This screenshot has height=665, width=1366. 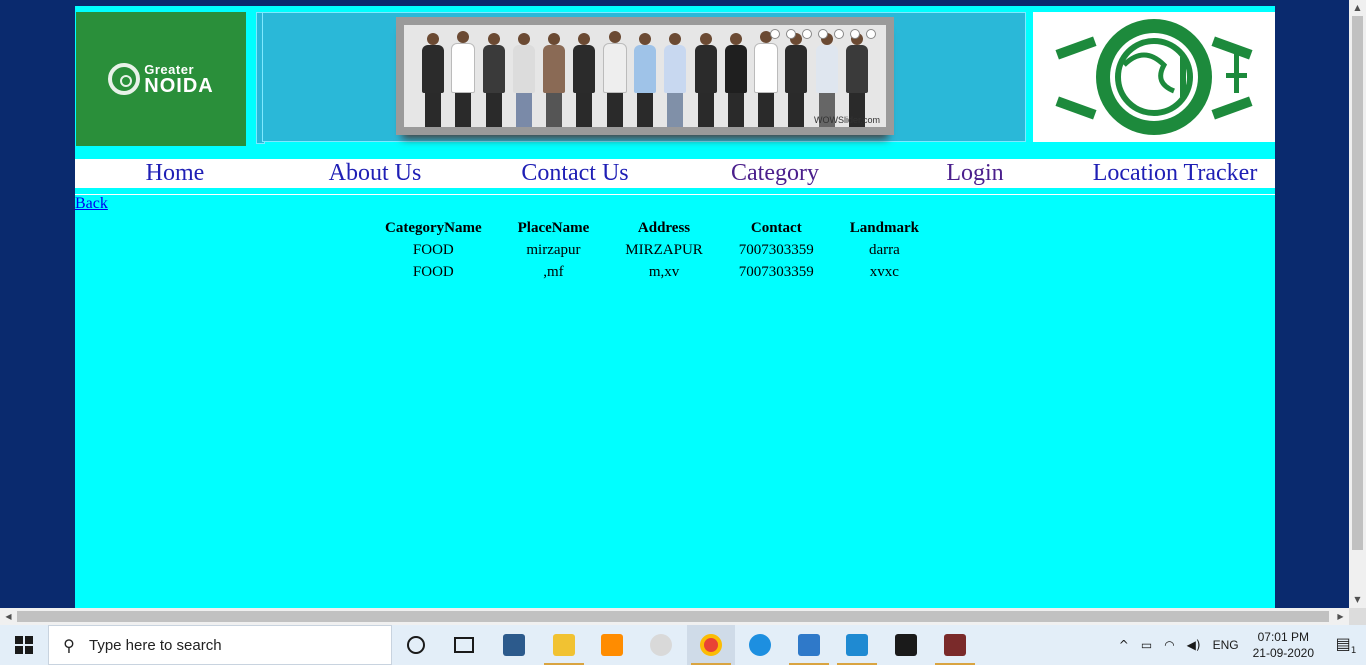 I want to click on col-landmark: Landmark, so click(x=884, y=227).